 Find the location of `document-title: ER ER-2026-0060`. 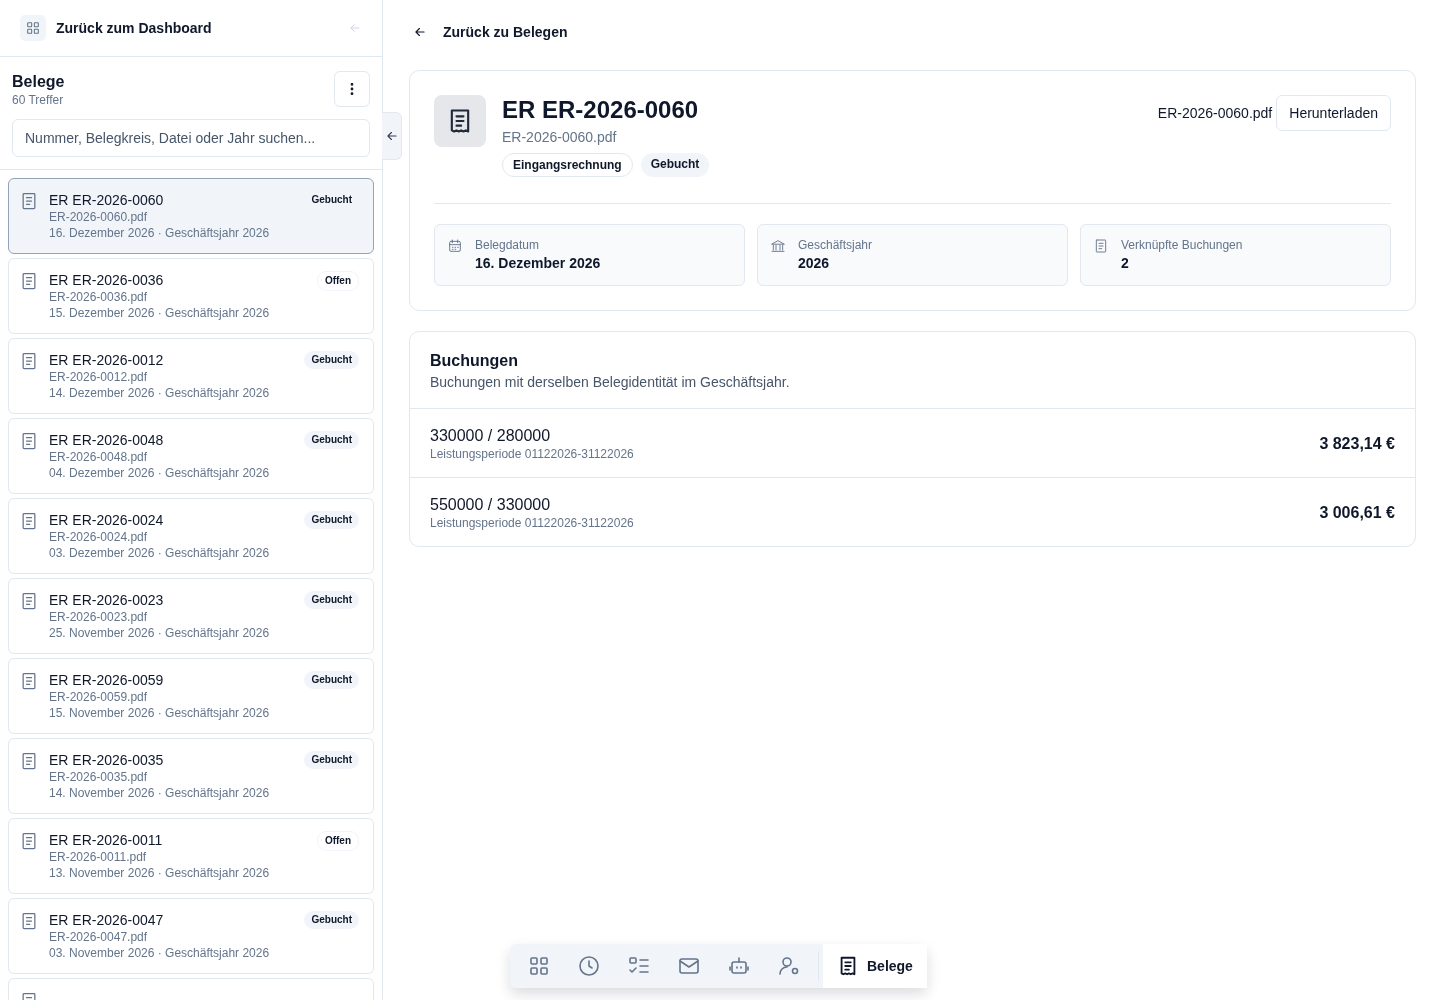

document-title: ER ER-2026-0060 is located at coordinates (107, 200).